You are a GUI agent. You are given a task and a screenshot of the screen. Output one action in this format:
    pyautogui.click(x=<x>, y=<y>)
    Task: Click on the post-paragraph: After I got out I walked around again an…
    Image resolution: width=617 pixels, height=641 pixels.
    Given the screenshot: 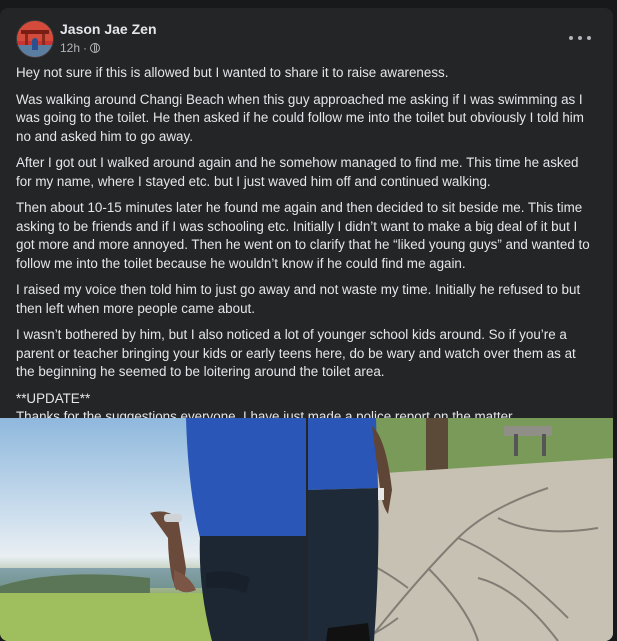 What is the action you would take?
    pyautogui.click(x=297, y=172)
    